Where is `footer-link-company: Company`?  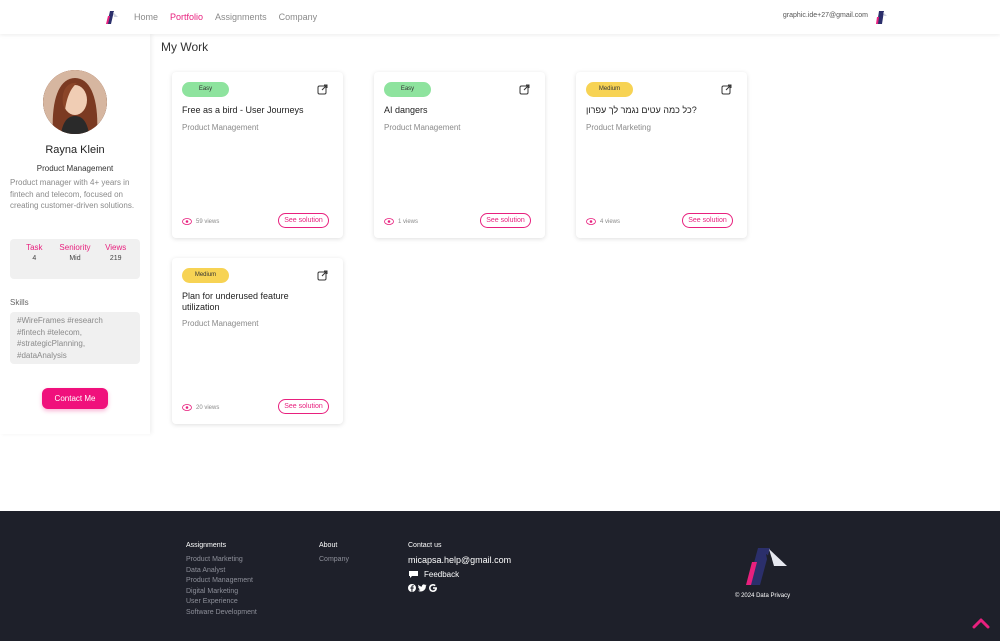 footer-link-company: Company is located at coordinates (334, 560).